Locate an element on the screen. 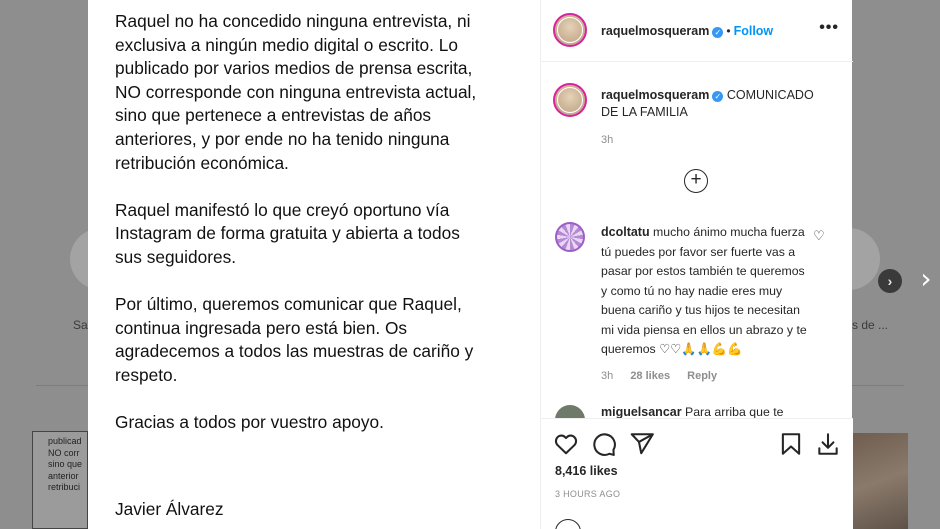 The width and height of the screenshot is (940, 529). caption-timestamp: 3h is located at coordinates (607, 140).